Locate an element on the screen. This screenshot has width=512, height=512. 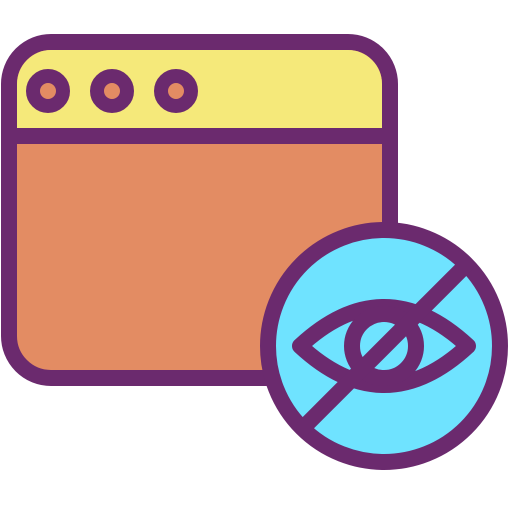
window-titlebar is located at coordinates (199, 93).